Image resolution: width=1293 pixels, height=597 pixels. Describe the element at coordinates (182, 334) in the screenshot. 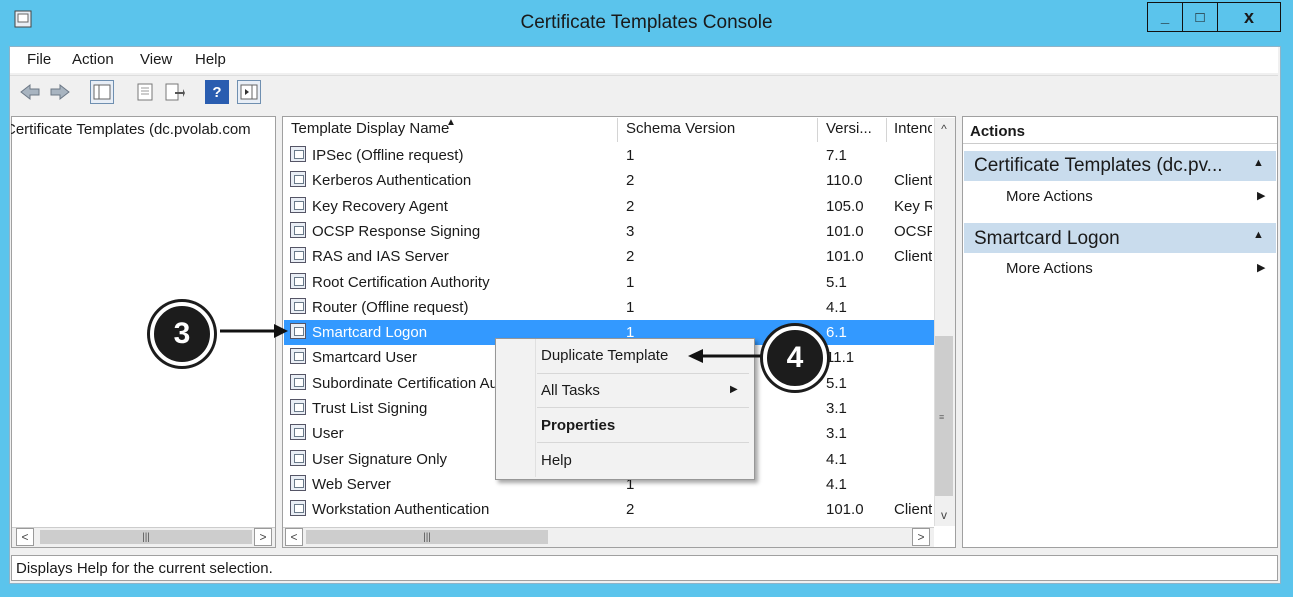

I see `callout-badge-3: 3` at that location.